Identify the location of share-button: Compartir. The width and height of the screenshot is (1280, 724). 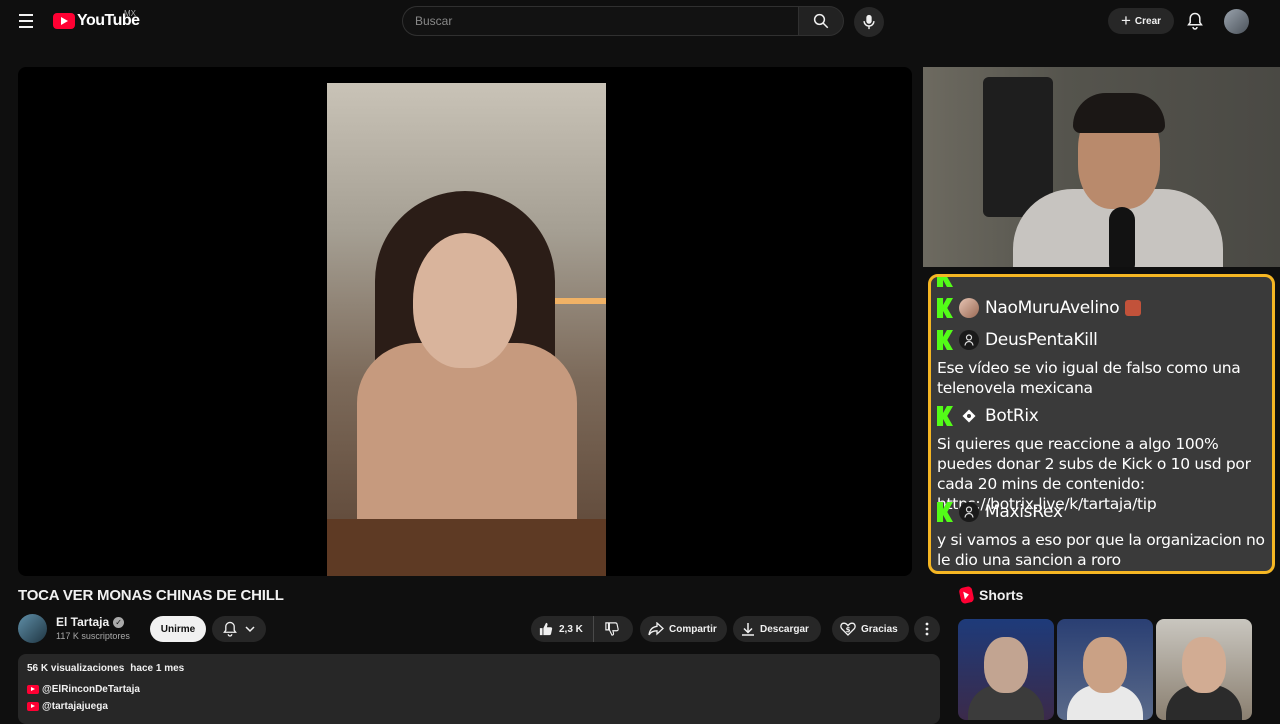
(683, 629).